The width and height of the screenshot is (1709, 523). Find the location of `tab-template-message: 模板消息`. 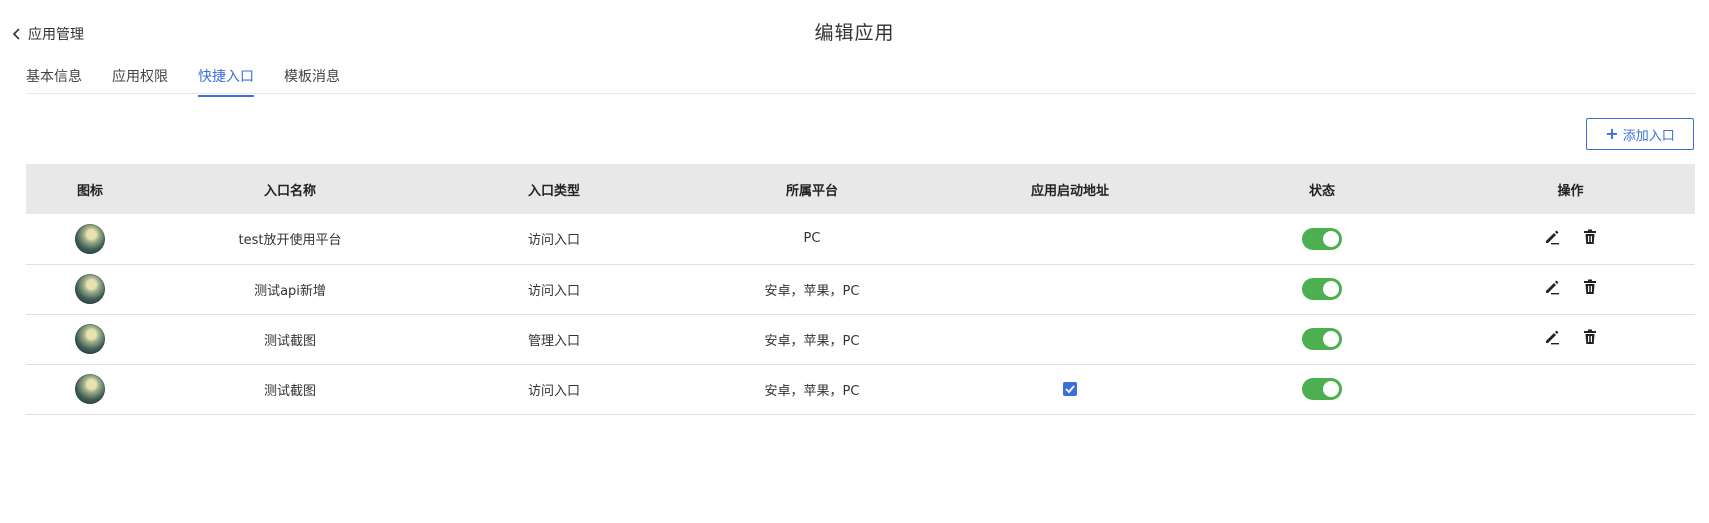

tab-template-message: 模板消息 is located at coordinates (312, 77).